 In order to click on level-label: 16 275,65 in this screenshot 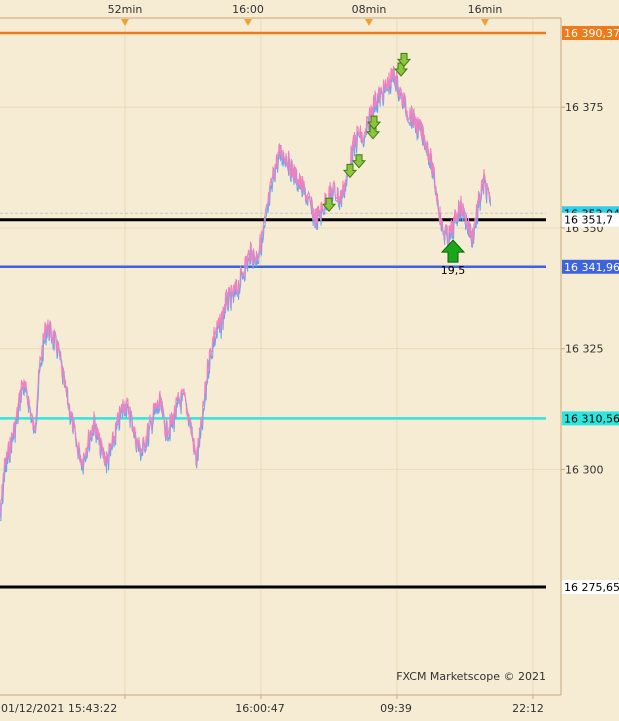, I will do `click(591, 587)`.